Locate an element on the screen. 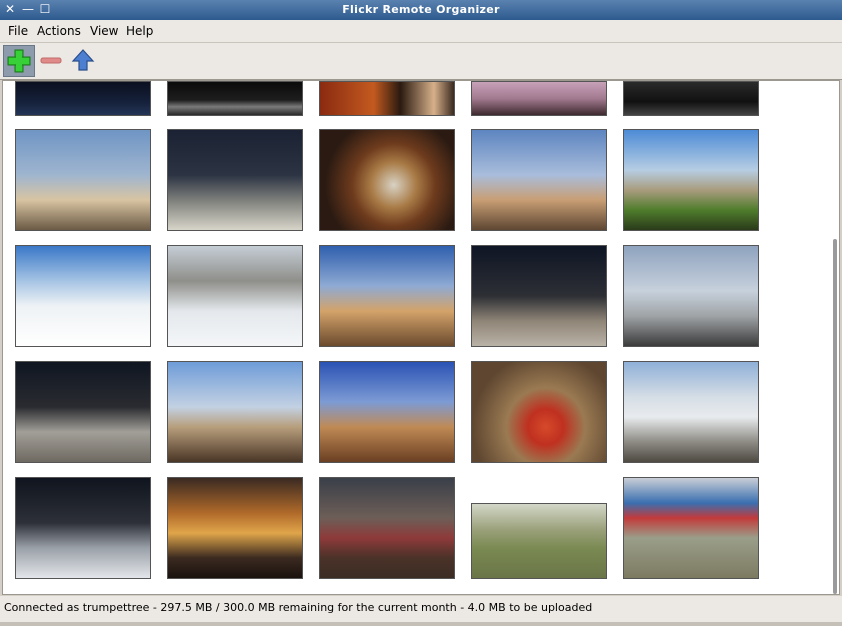 The height and width of the screenshot is (626, 842). title-bar: ✕ — ☐ Flickr Remote Organizer is located at coordinates (421, 10).